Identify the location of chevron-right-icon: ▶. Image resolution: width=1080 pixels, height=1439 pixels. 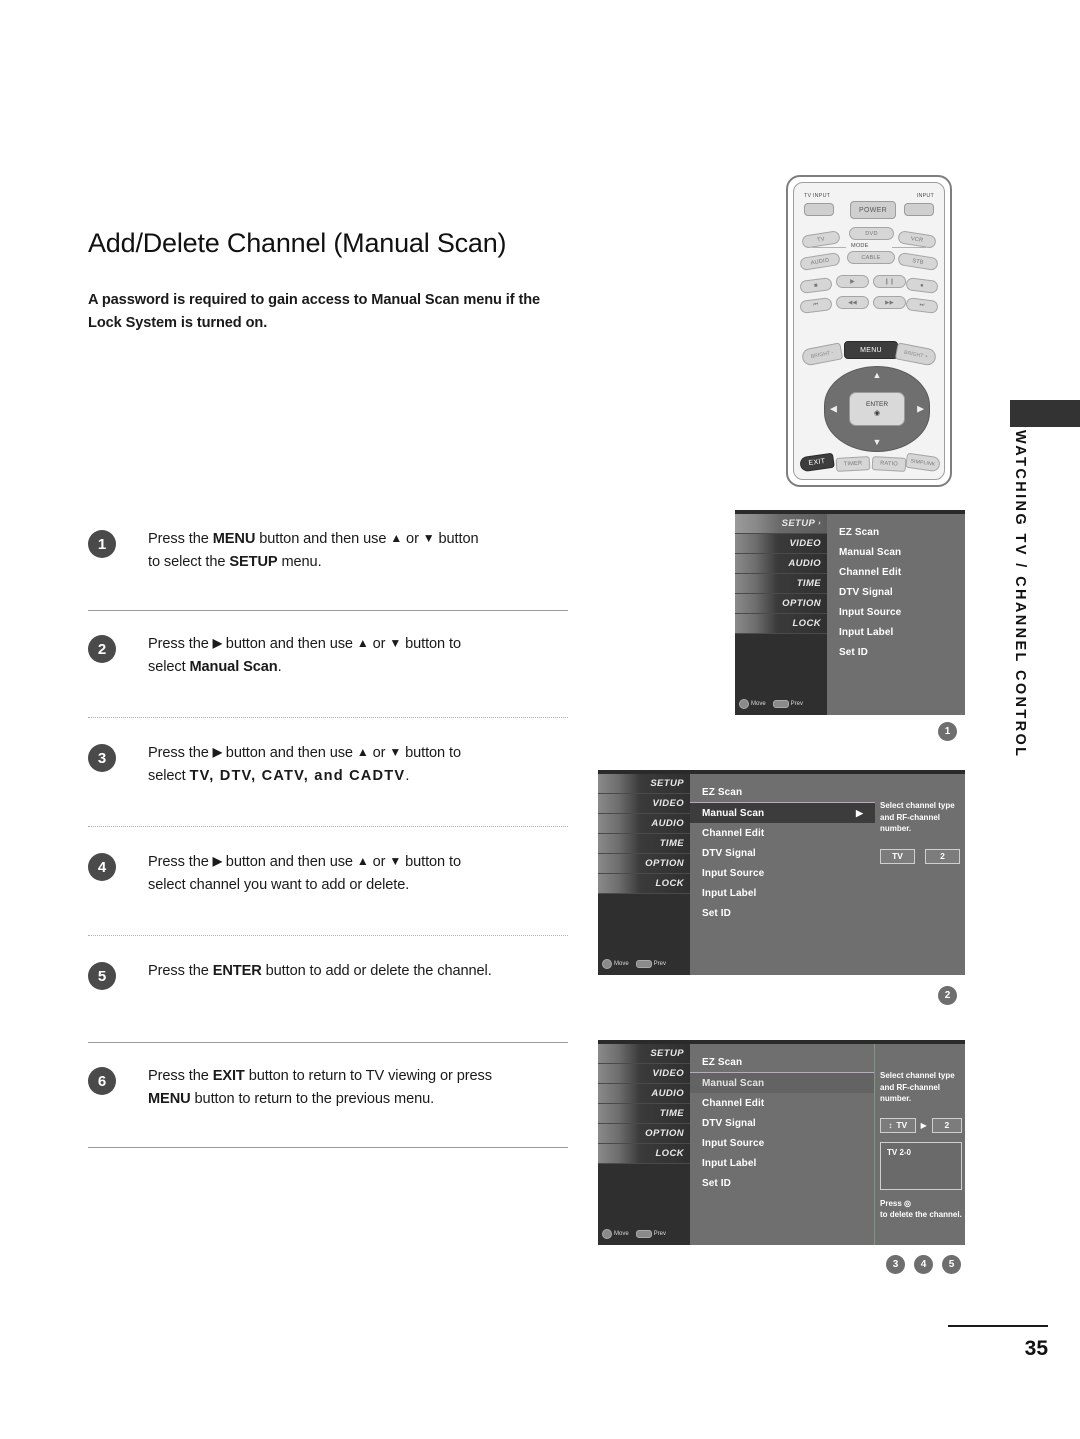
(923, 1125).